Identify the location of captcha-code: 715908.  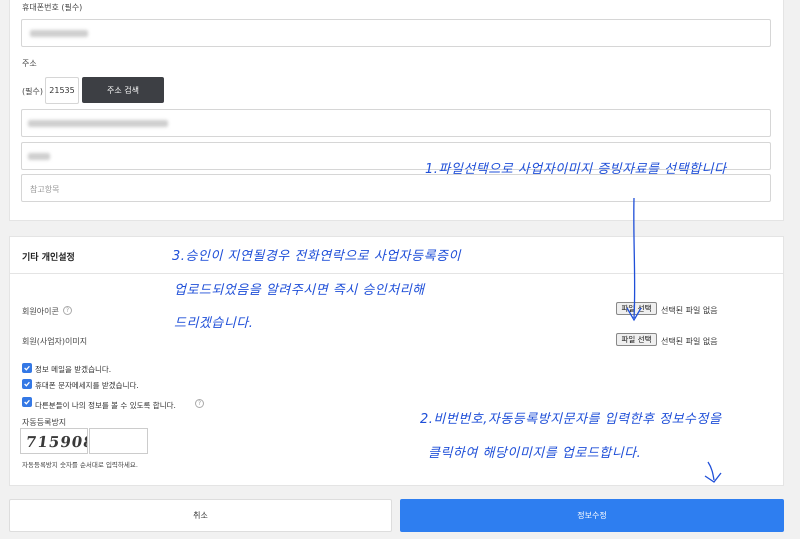
(56, 442).